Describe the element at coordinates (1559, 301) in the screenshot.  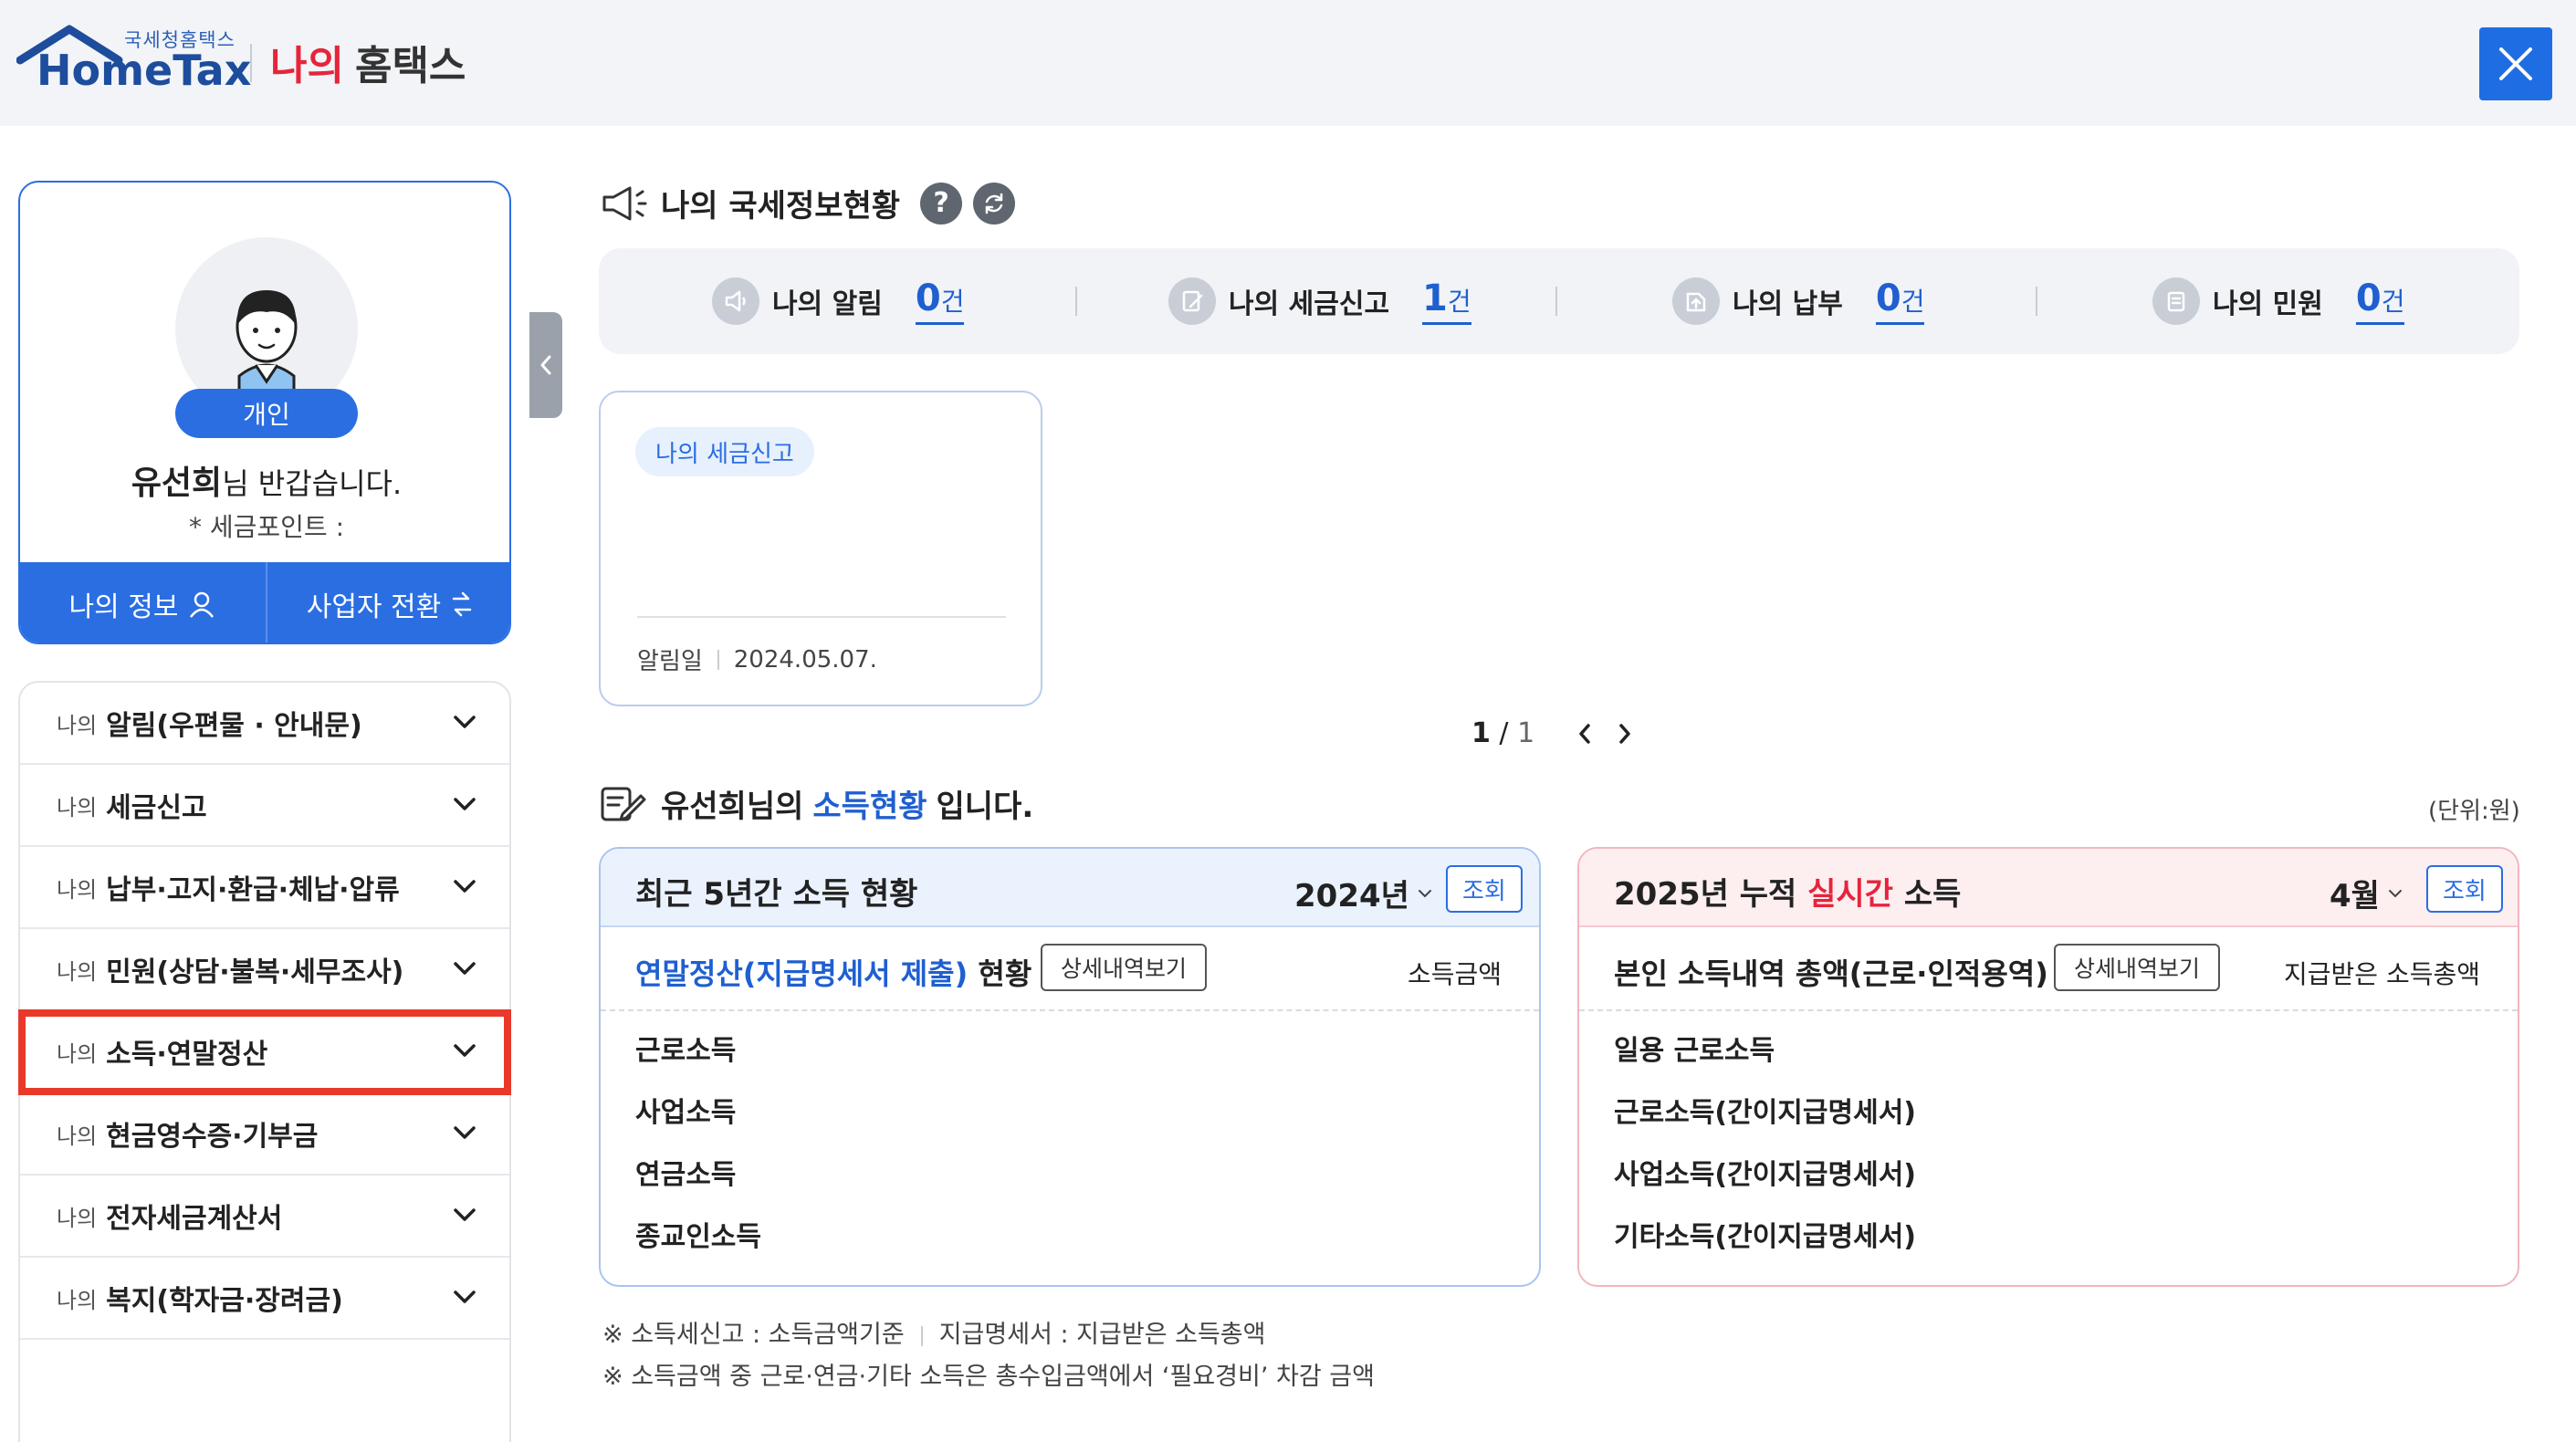
I see `status-summary-bar: 나의 알림 0건 나의 세금신고 1건 나의 납부 0건 나의 민원 0건` at that location.